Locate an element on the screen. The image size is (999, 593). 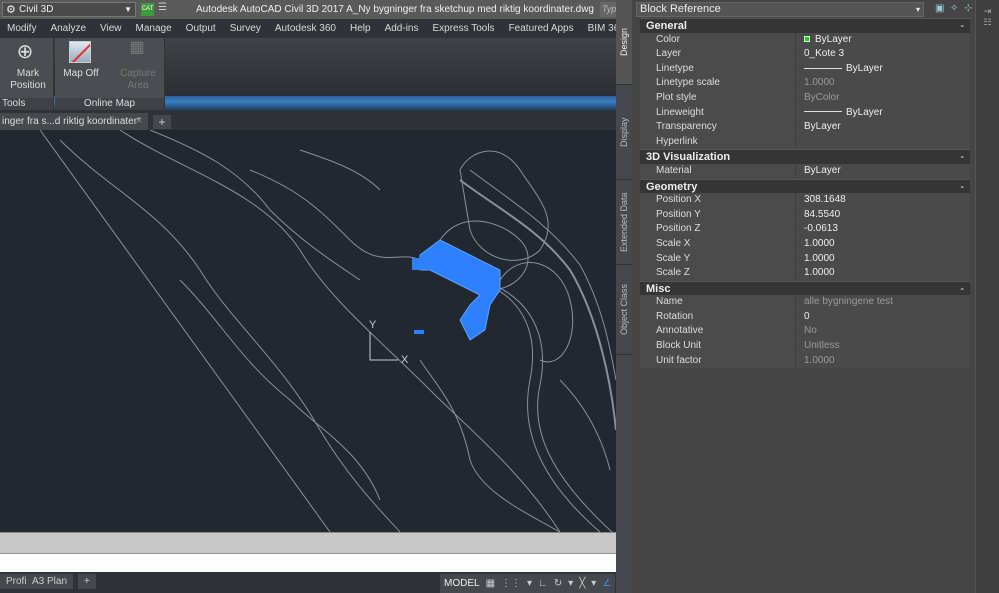
new-tab-button: + is located at coordinates (162, 122).